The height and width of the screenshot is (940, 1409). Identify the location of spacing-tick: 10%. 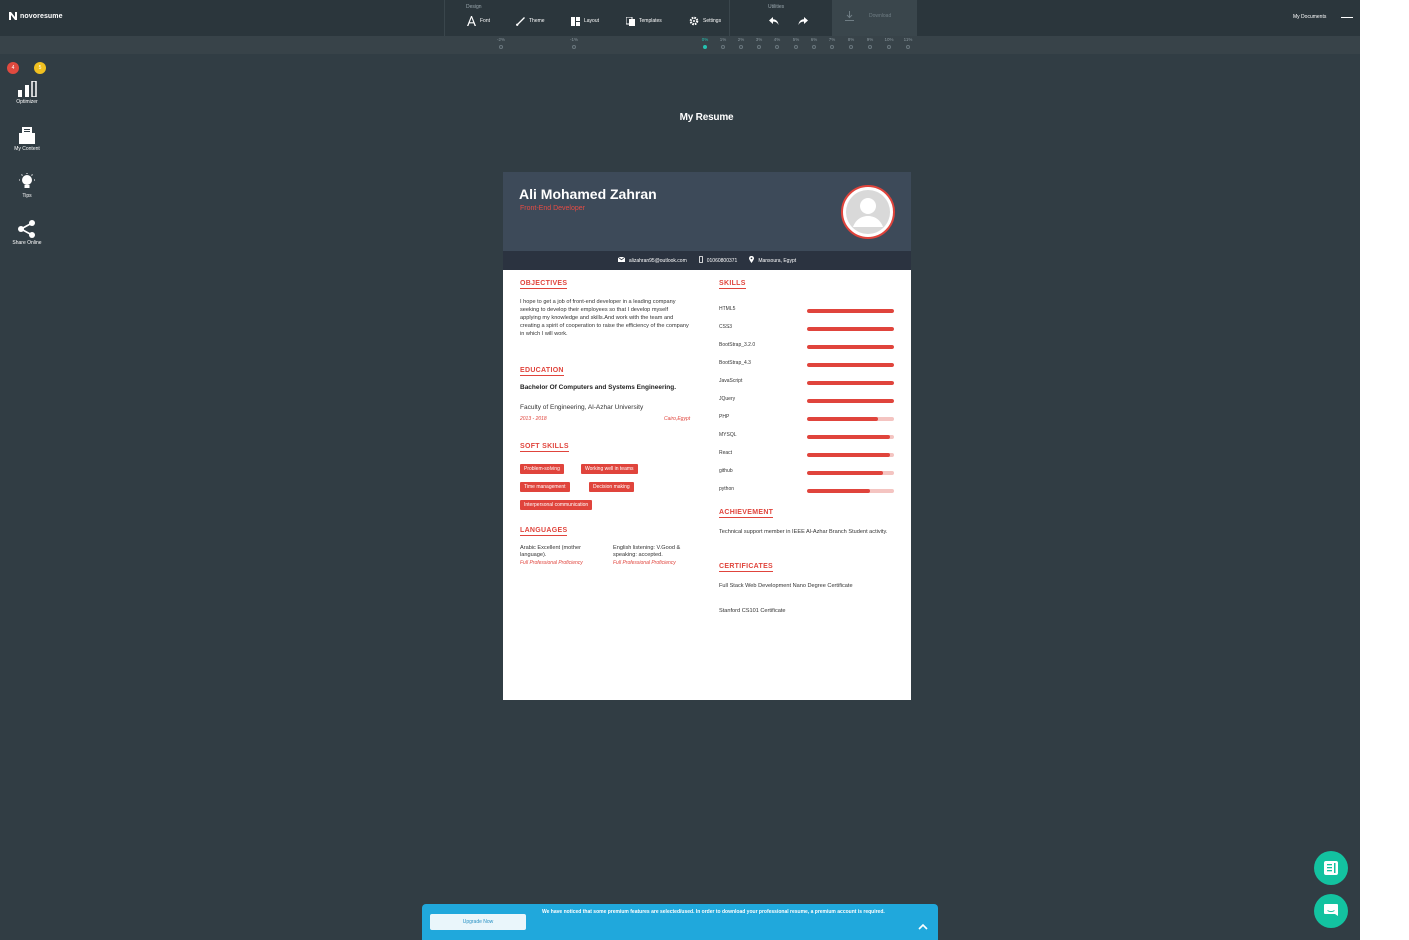
(889, 42).